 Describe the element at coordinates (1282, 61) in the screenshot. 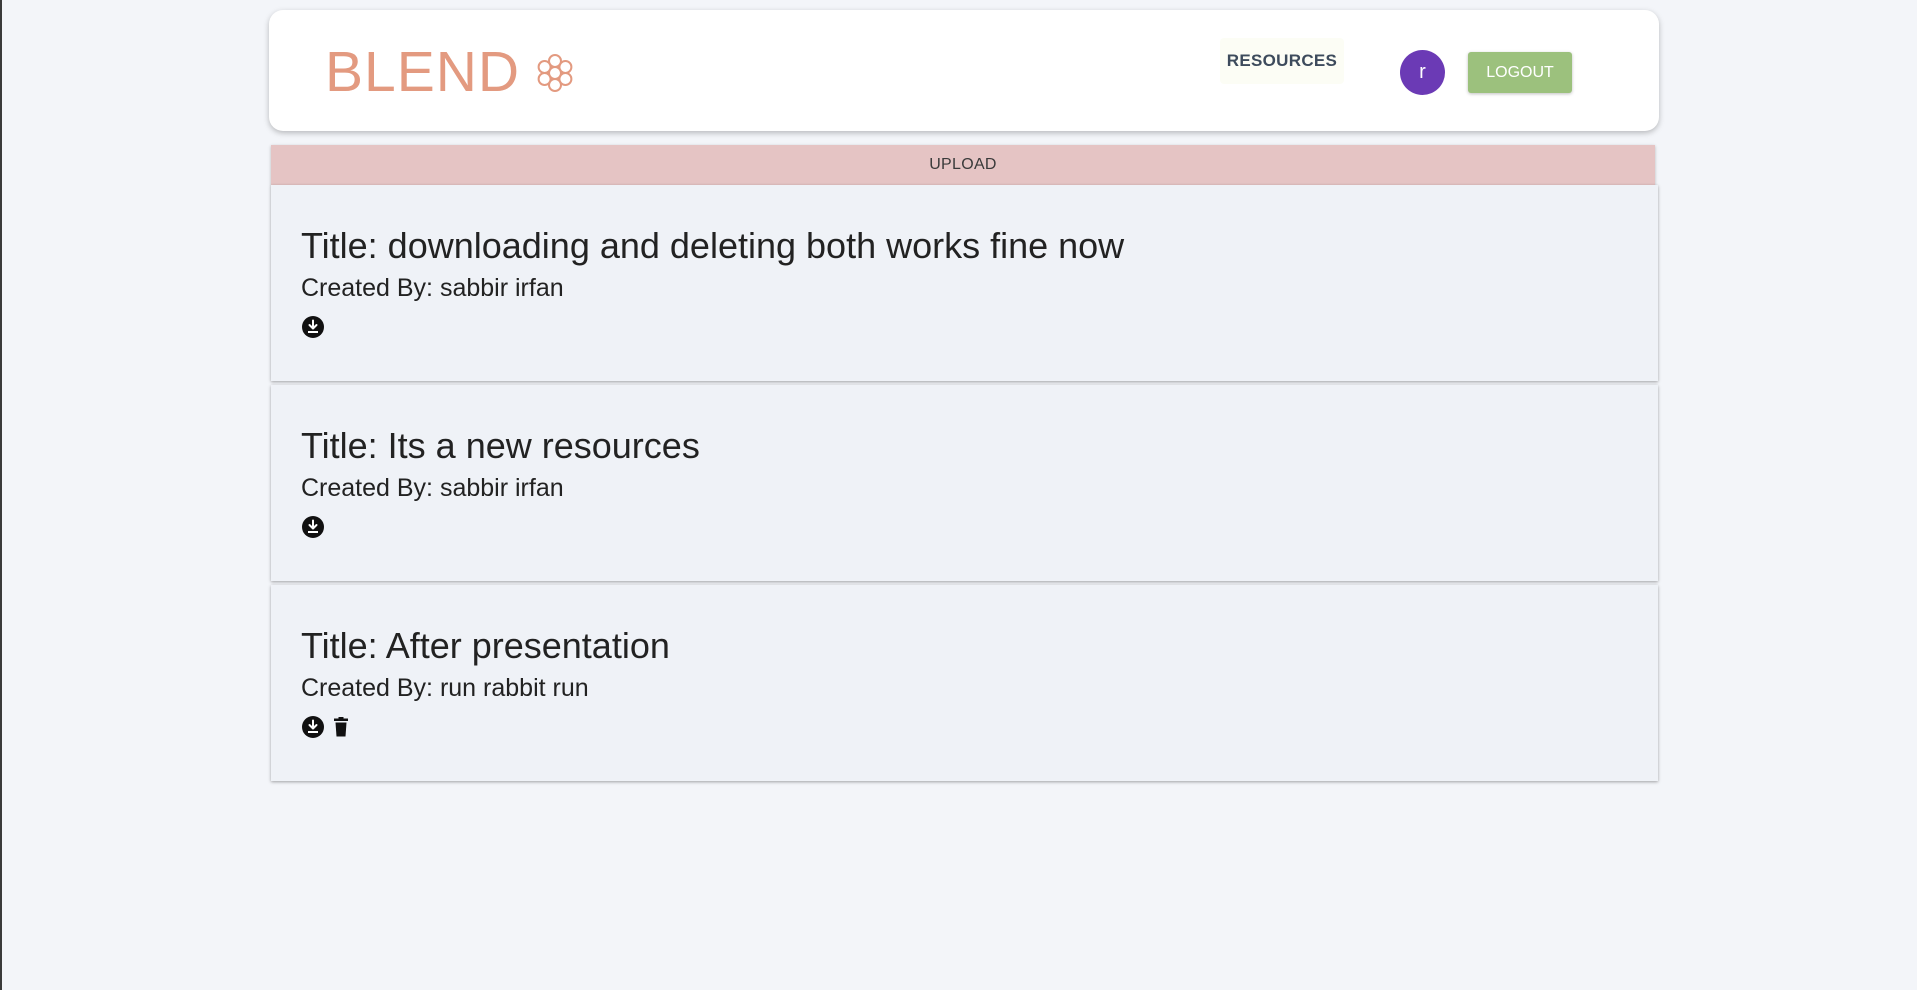

I see `nav-resources-link: RESOURCES` at that location.